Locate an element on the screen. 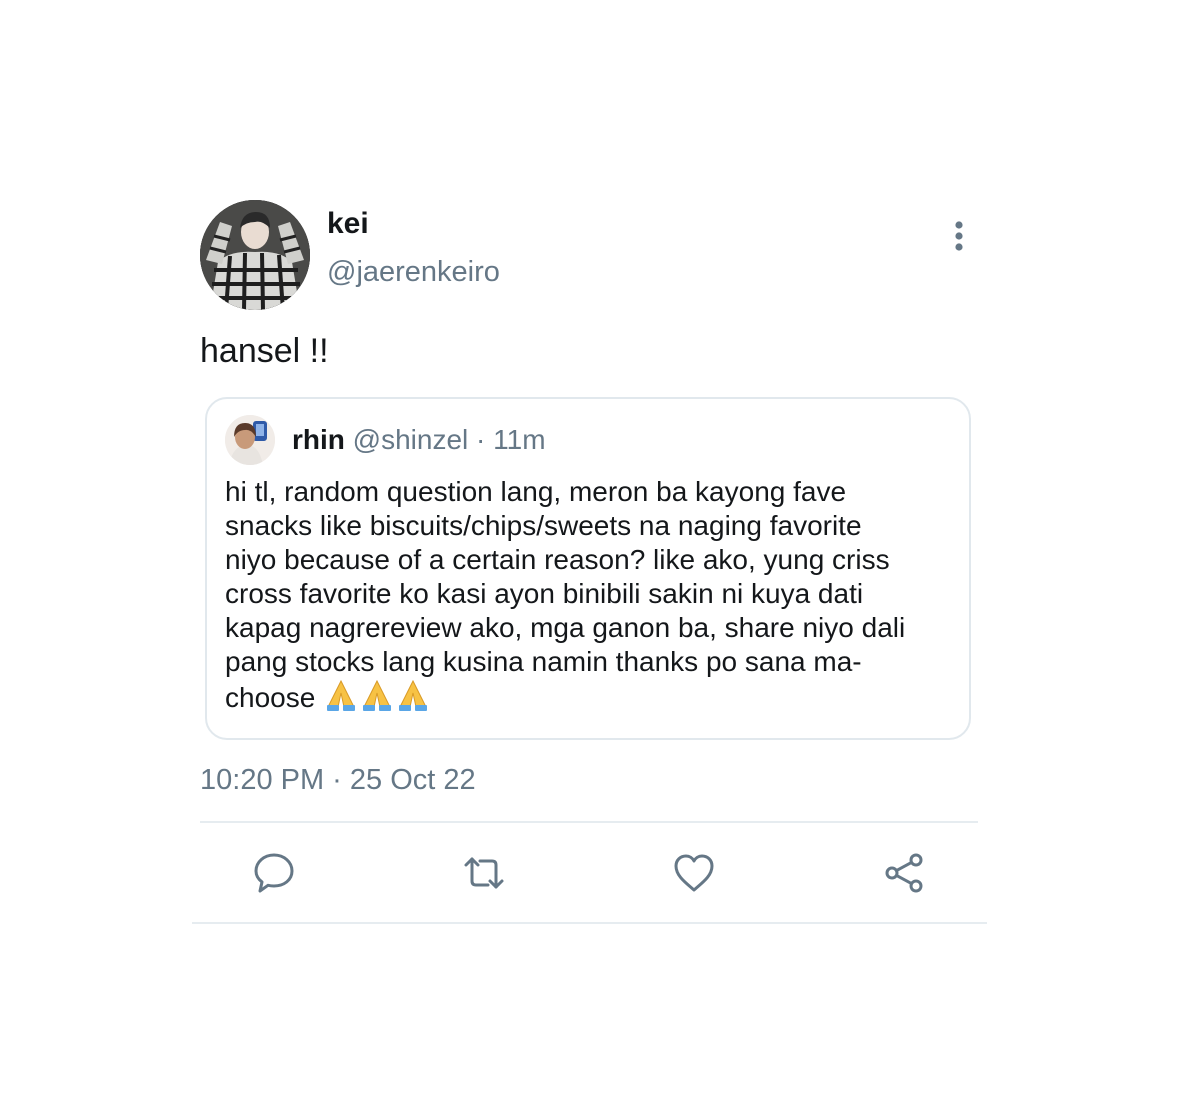 The image size is (1179, 1119). tweet-timestamp: 10:20 PM · 25 Oct 22 is located at coordinates (338, 780).